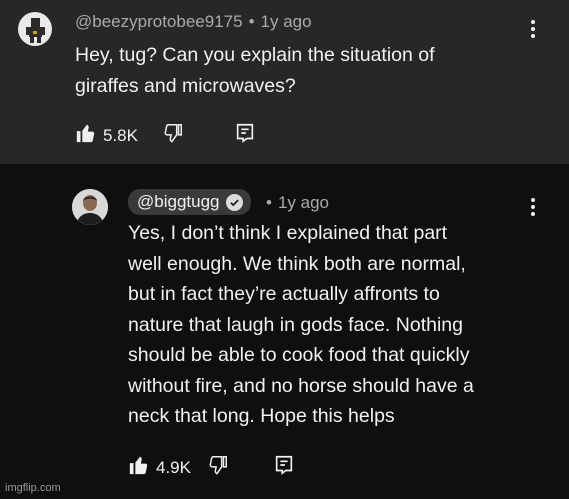 The image size is (569, 499). I want to click on comment-line: giraffes and microwaves?, so click(185, 85).